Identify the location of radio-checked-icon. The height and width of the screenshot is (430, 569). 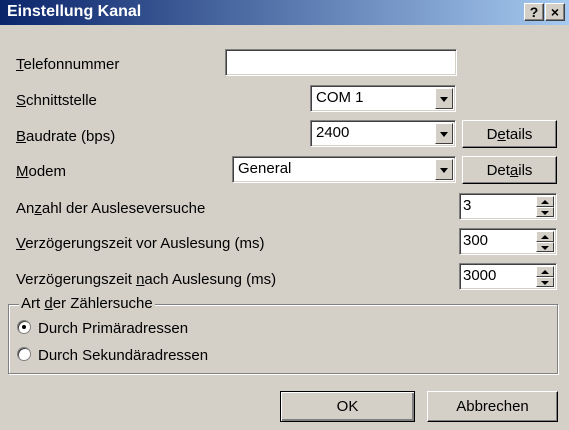
(24, 327).